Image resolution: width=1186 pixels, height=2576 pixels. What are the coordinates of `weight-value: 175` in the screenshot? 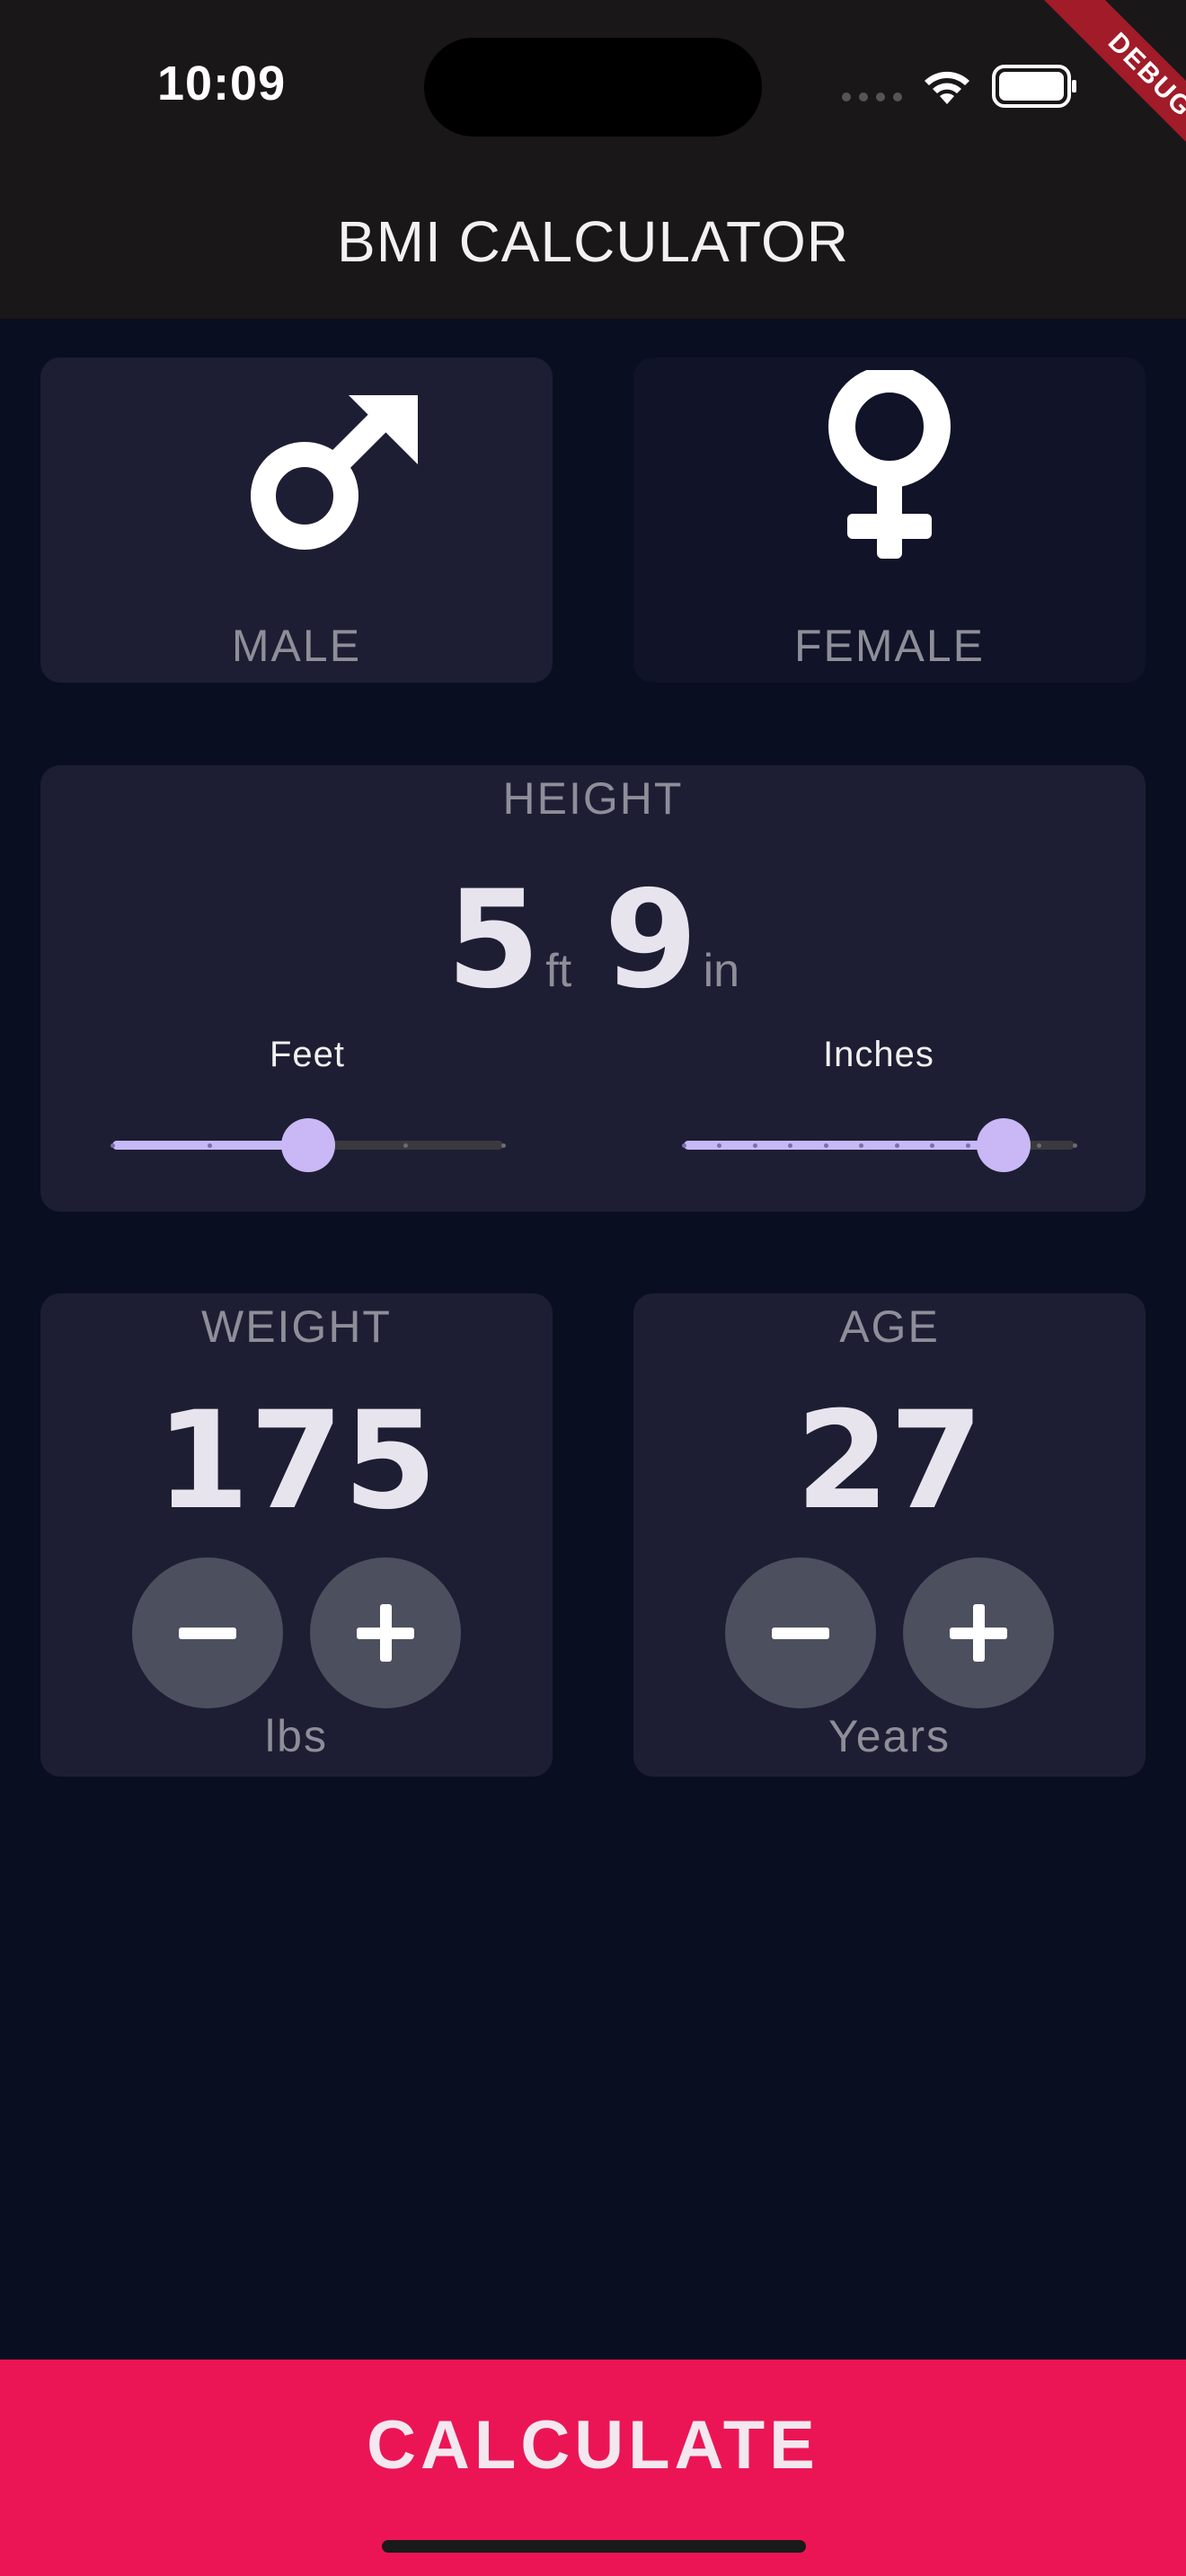 It's located at (296, 1461).